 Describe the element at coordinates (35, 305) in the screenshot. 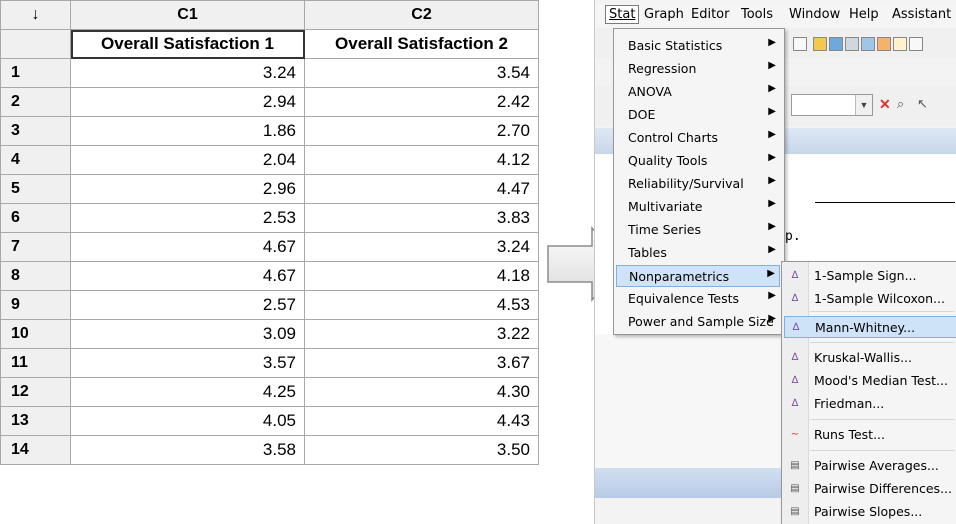

I see `row-number: 9` at that location.